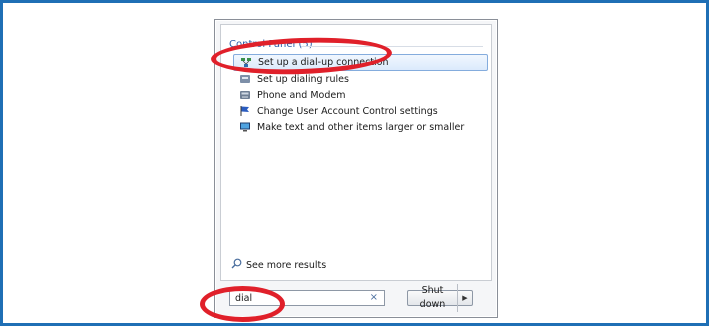 The height and width of the screenshot is (326, 709). I want to click on see-more-label: See more results, so click(286, 265).